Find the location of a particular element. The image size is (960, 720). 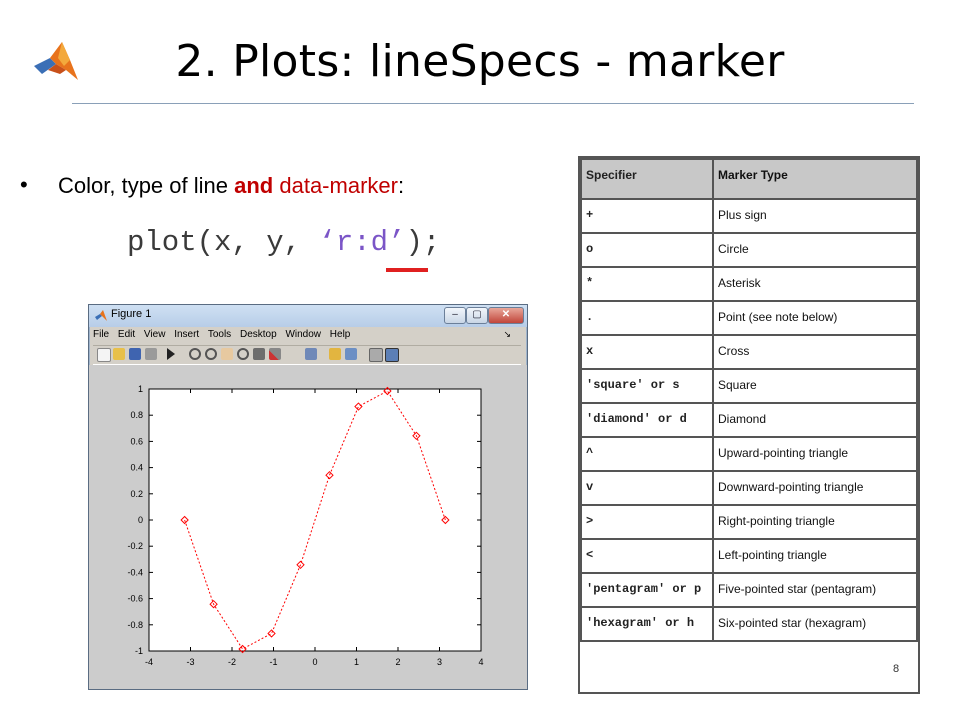

code-linespec: ‘r:d’ is located at coordinates (362, 242).